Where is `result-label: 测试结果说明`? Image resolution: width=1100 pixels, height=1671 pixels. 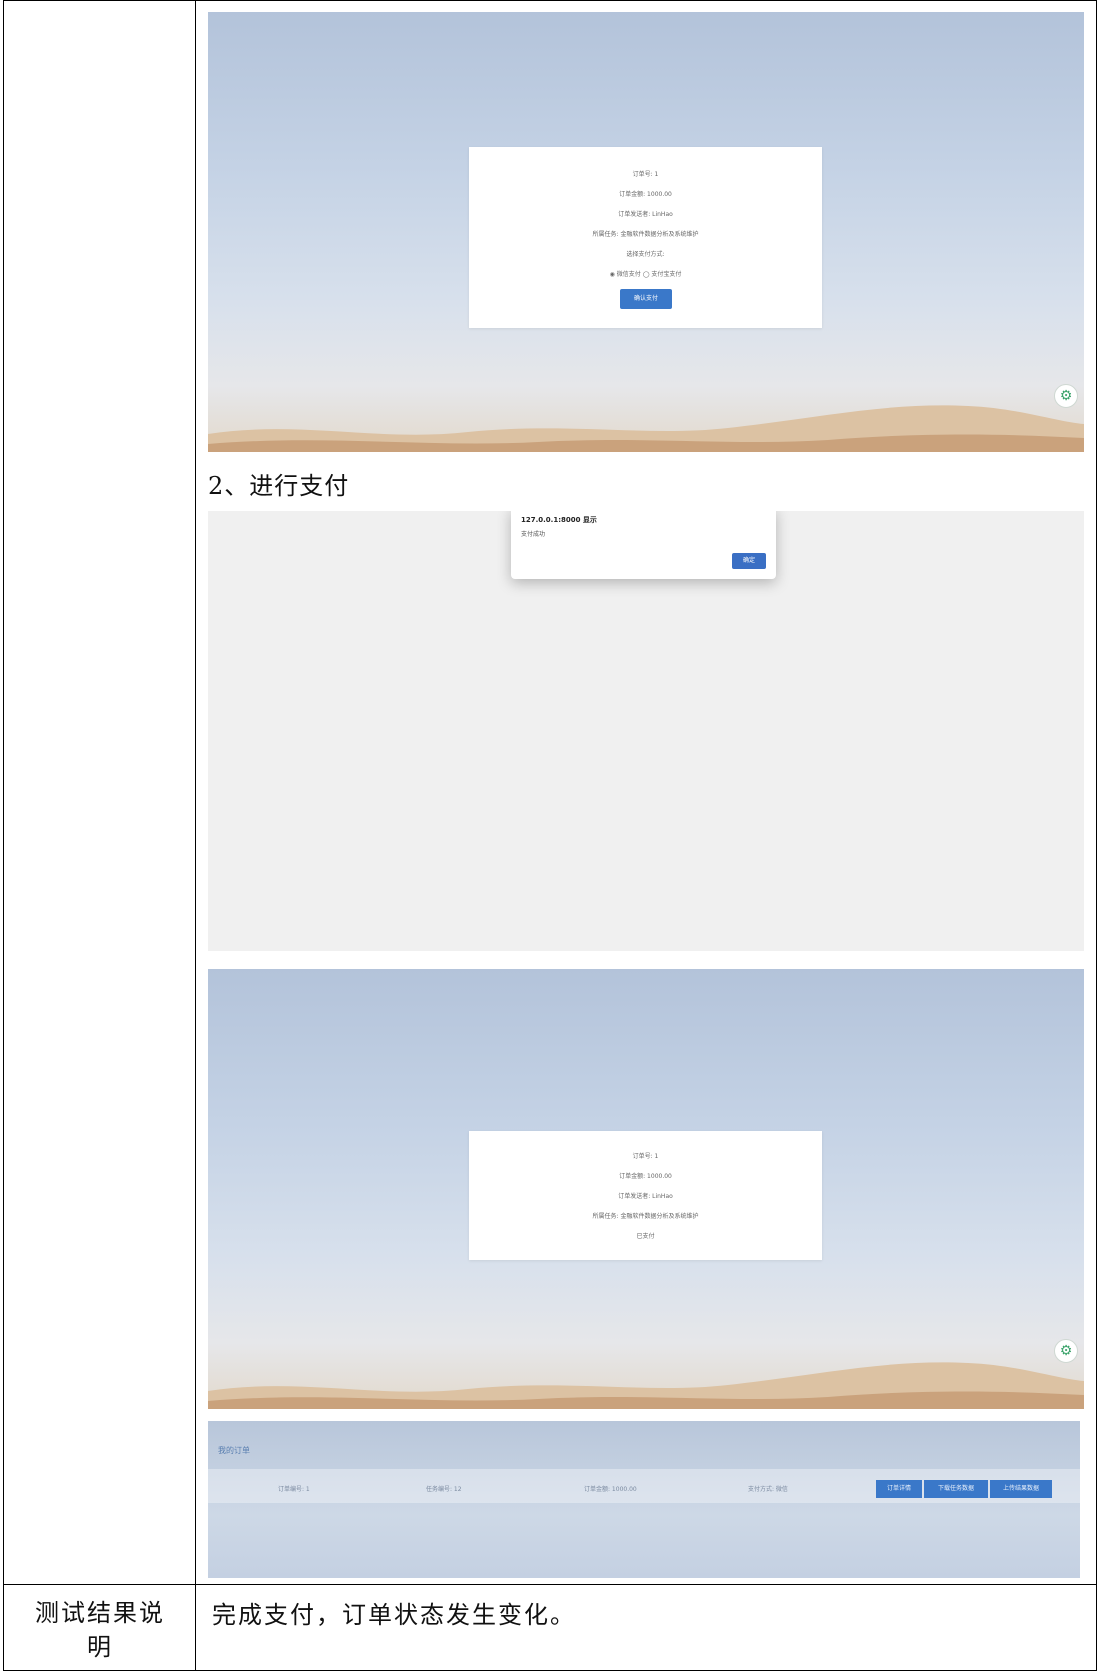 result-label: 测试结果说明 is located at coordinates (100, 1630).